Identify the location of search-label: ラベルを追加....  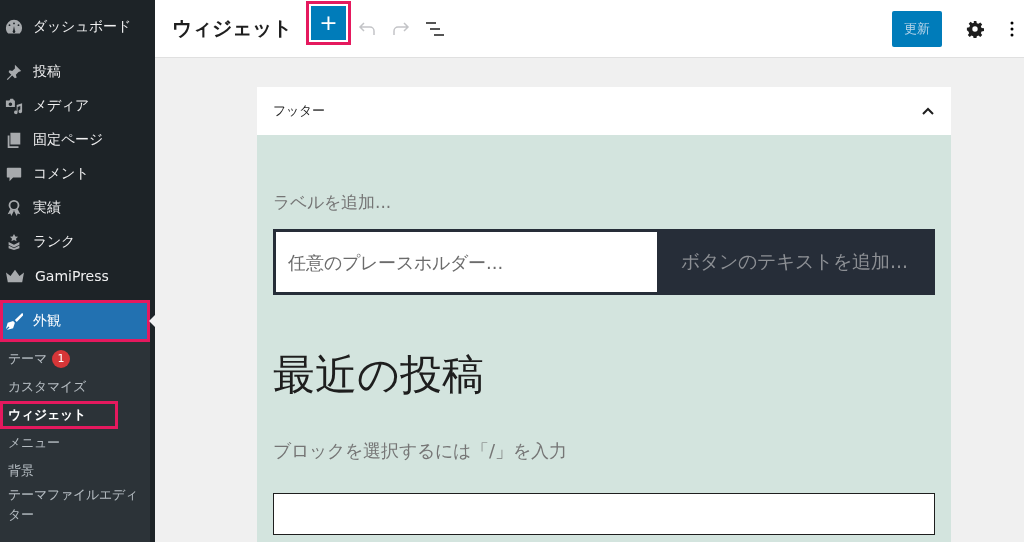
(604, 202).